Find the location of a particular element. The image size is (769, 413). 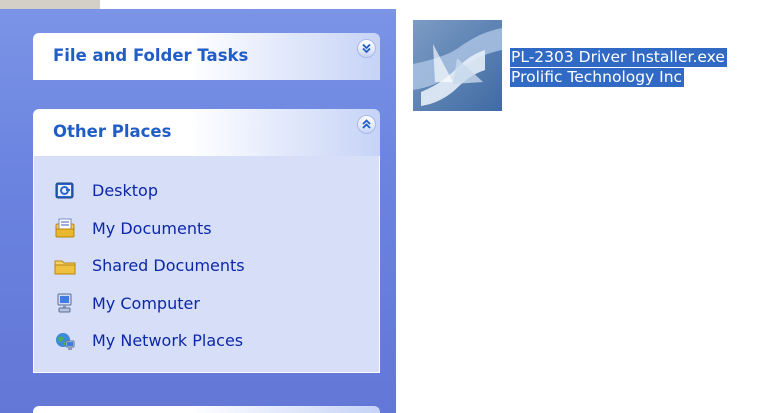

shared-documents-icon is located at coordinates (65, 266).